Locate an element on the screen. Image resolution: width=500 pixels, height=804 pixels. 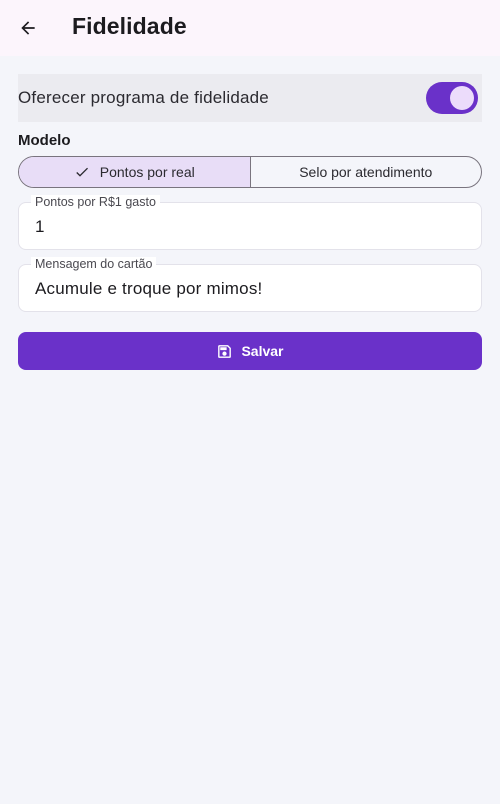
check-icon is located at coordinates (82, 172).